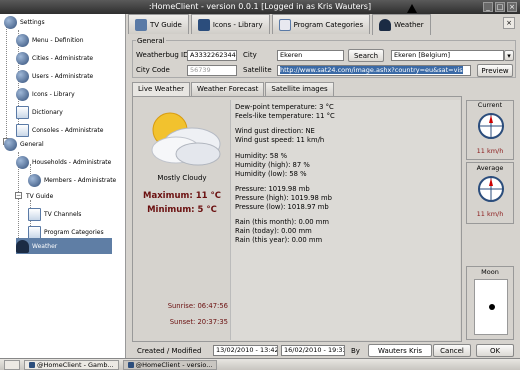  What do you see at coordinates (74, 232) in the screenshot?
I see `tree-item-label: Program Categories` at bounding box center [74, 232].